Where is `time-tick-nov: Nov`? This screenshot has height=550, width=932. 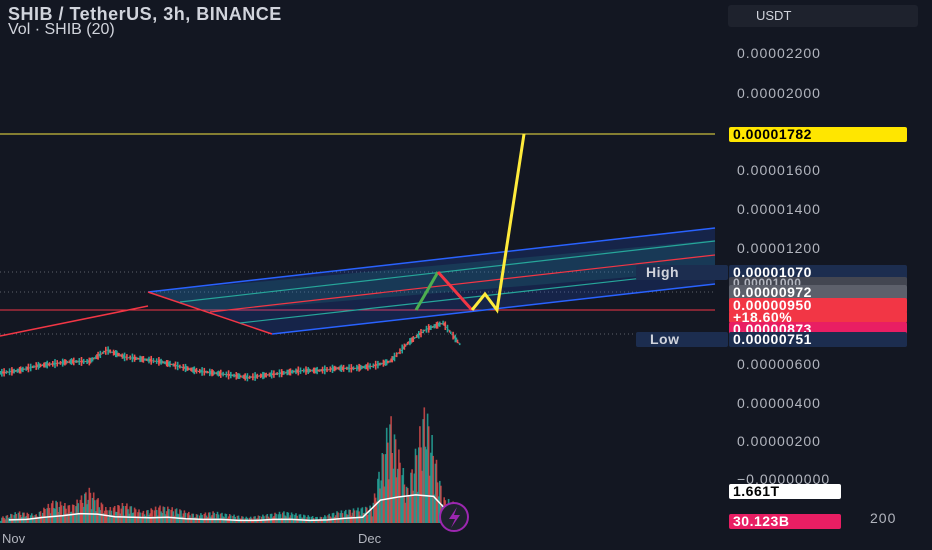
time-tick-nov: Nov is located at coordinates (14, 538).